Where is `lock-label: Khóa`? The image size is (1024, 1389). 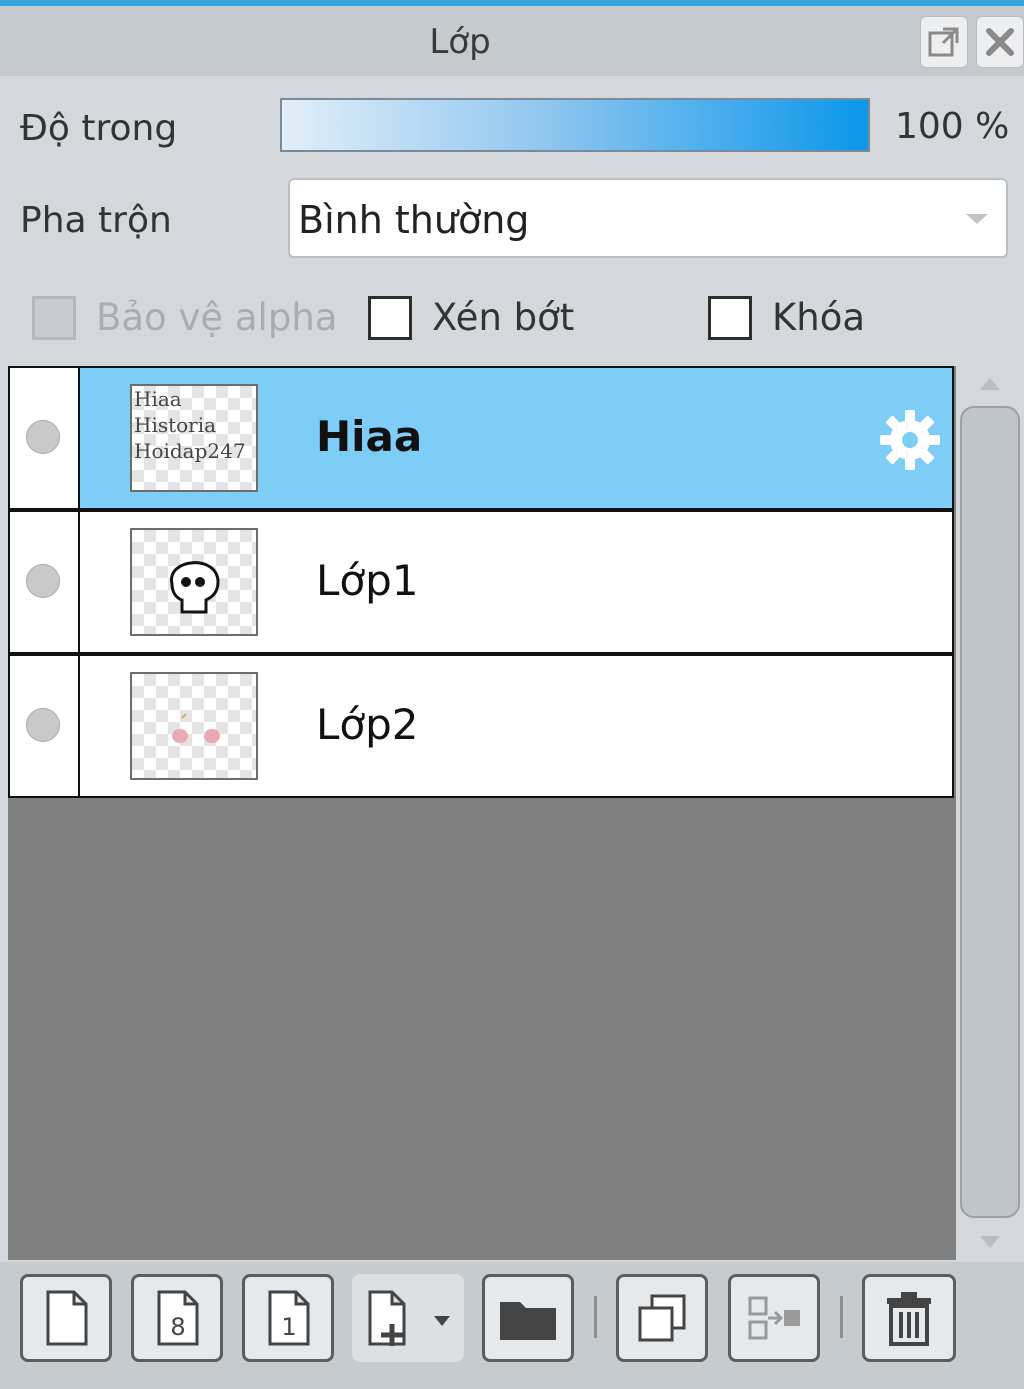
lock-label: Khóa is located at coordinates (819, 317).